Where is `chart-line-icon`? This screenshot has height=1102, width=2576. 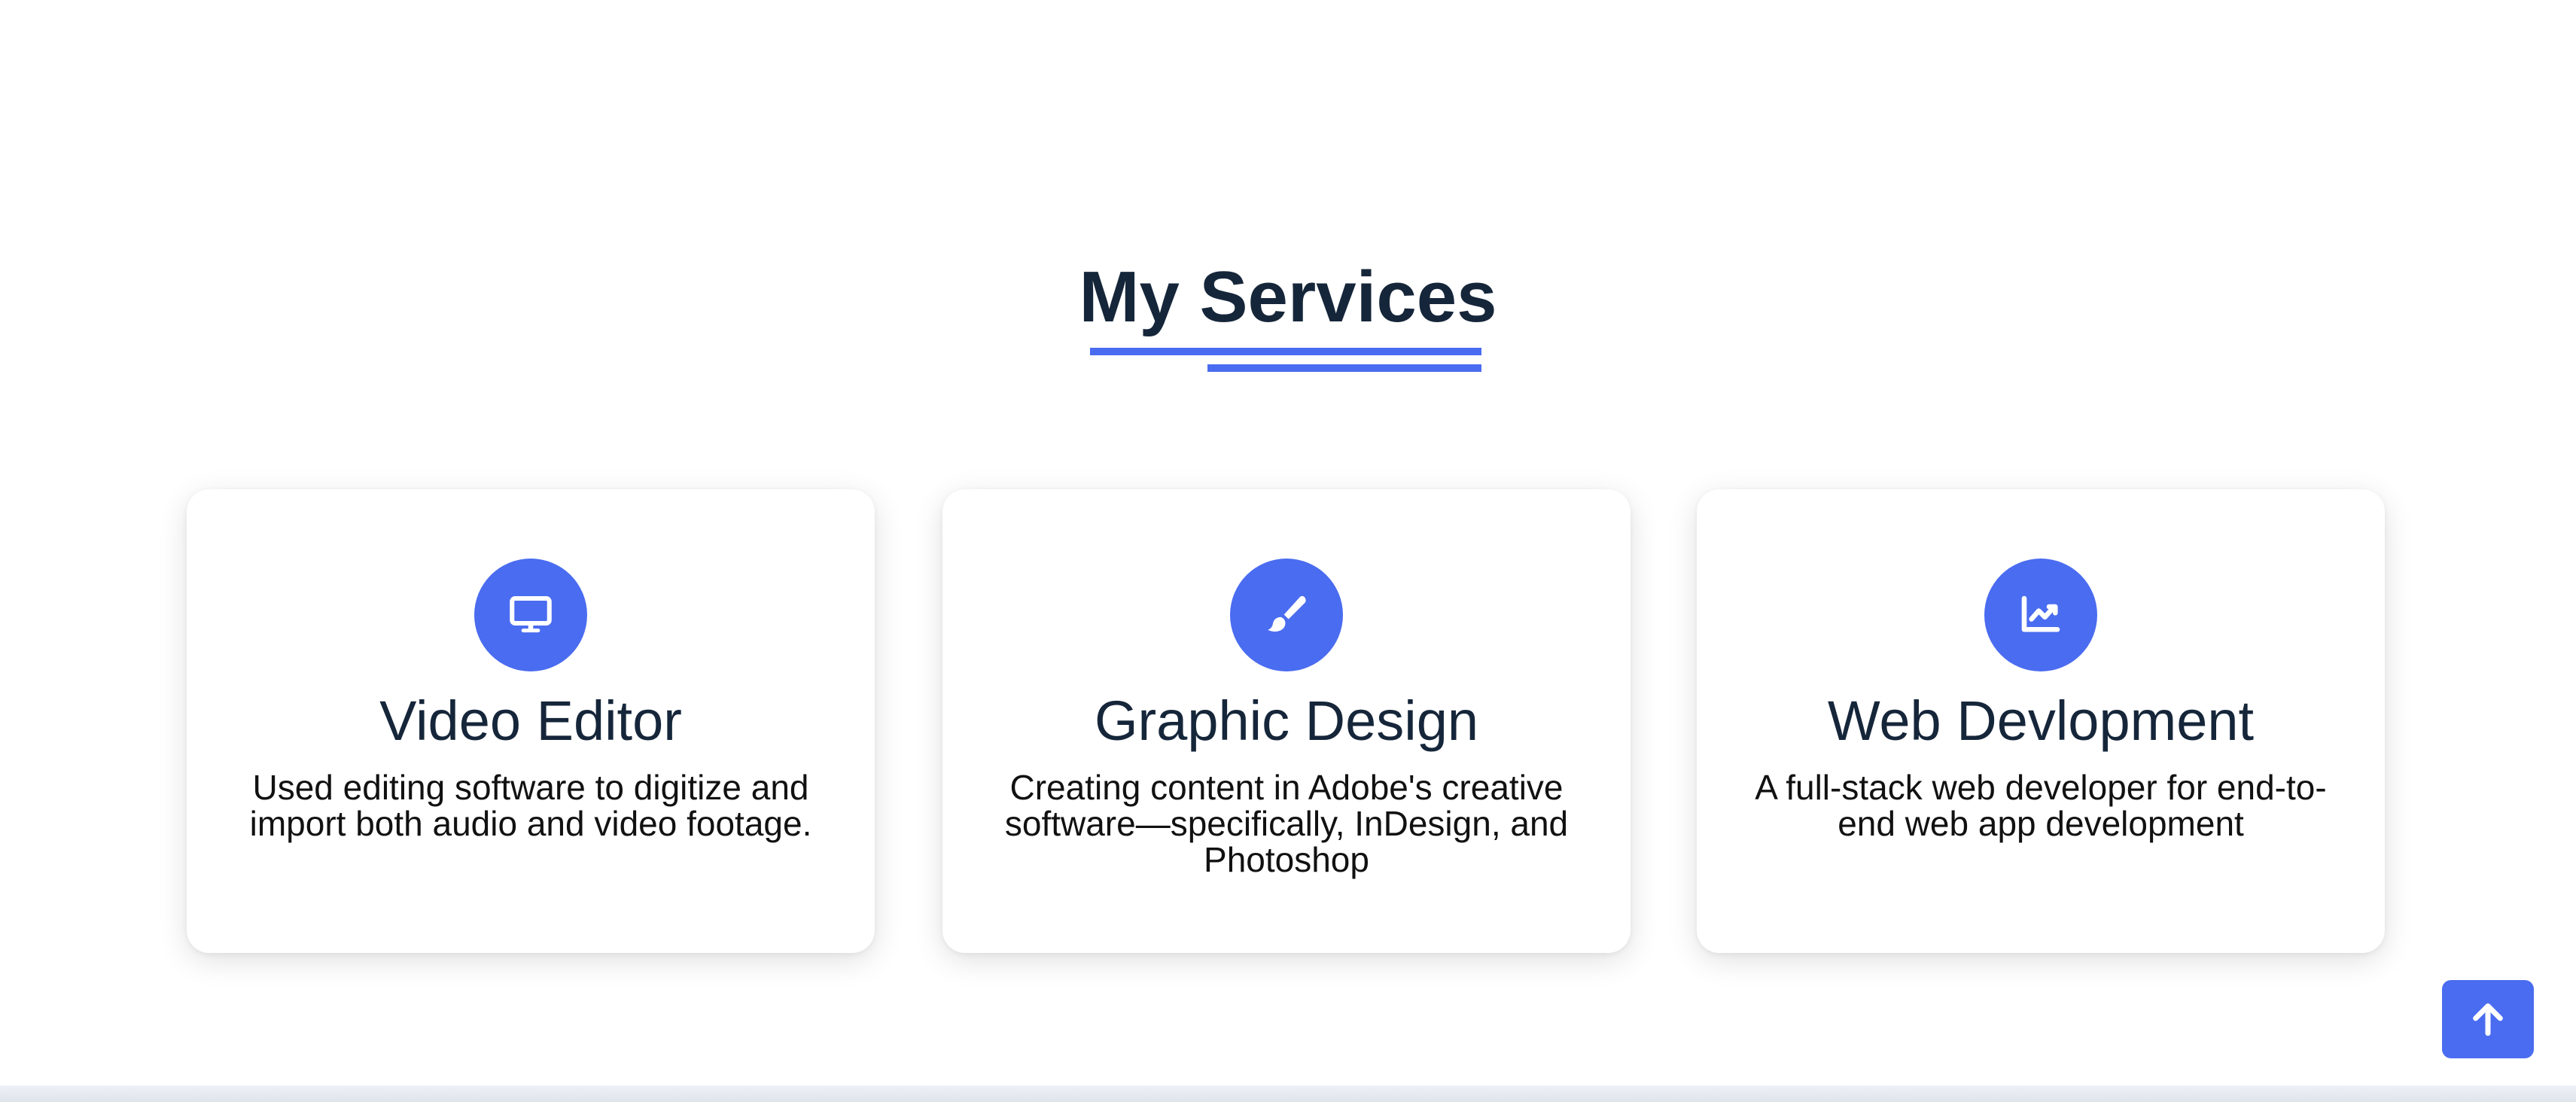 chart-line-icon is located at coordinates (2040, 615).